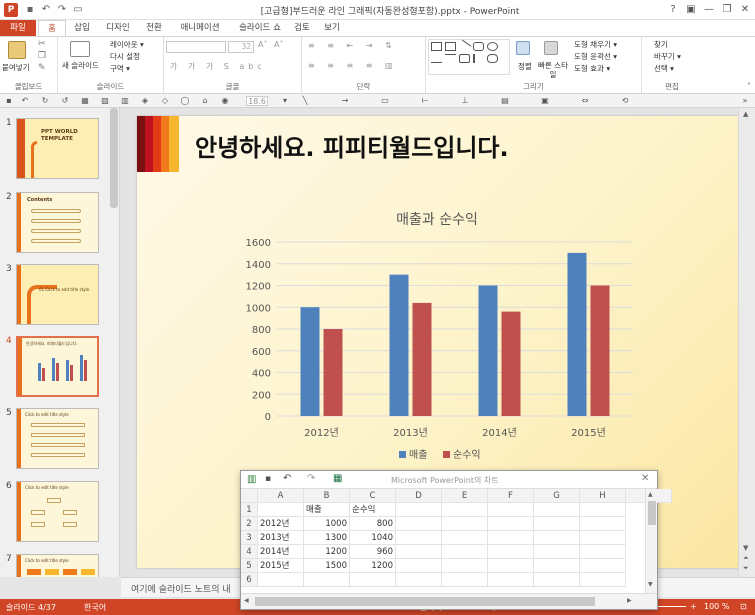 This screenshot has width=755, height=615. Describe the element at coordinates (218, 66) in the screenshot. I see `font-style-icons: 가 가 가 S abc` at that location.